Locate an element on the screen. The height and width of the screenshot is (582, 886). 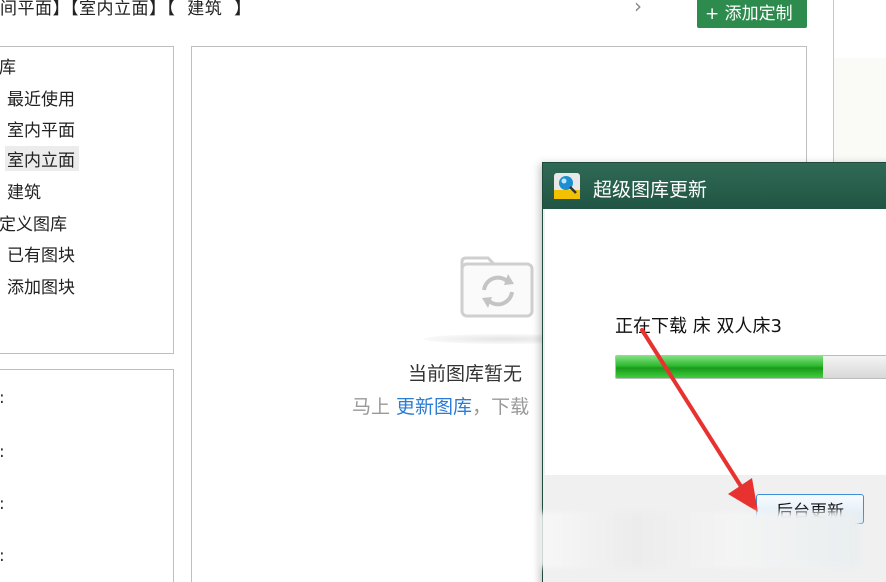
empty-state-prefix: 马上 is located at coordinates (374, 407).